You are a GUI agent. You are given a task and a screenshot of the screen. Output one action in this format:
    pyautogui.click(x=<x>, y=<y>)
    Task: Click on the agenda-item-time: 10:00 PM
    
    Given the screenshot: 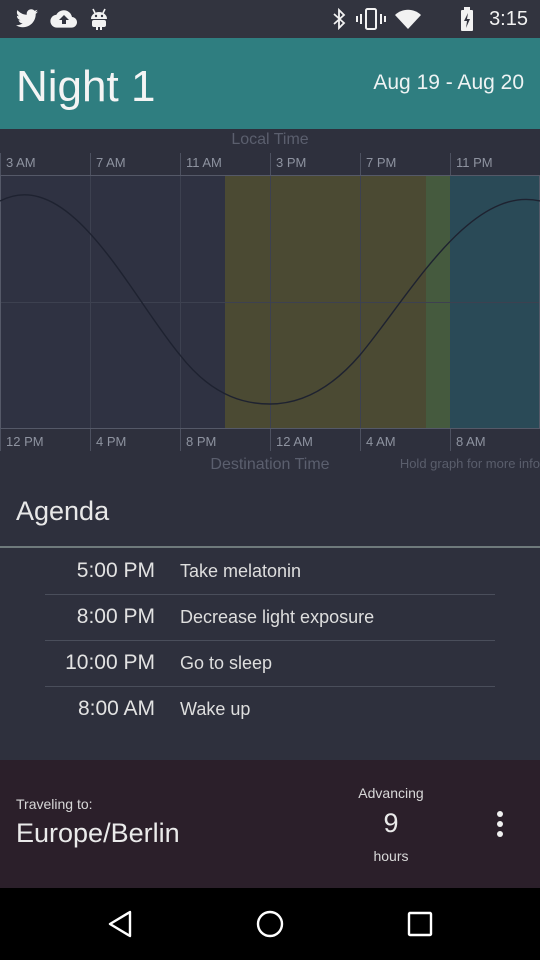 What is the action you would take?
    pyautogui.click(x=110, y=662)
    